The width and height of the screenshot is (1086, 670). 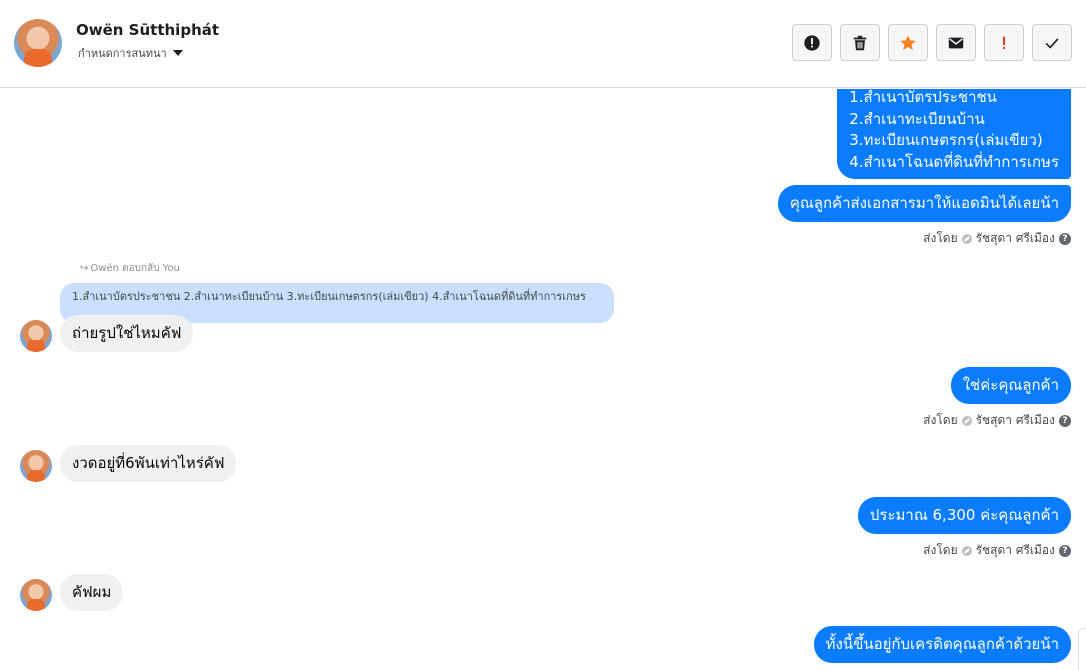 I want to click on message-outgoing: ทั้งนี้ขึ้นอยู่กับเครดิตคุณลูกค้าด้วยน้า, so click(x=942, y=644).